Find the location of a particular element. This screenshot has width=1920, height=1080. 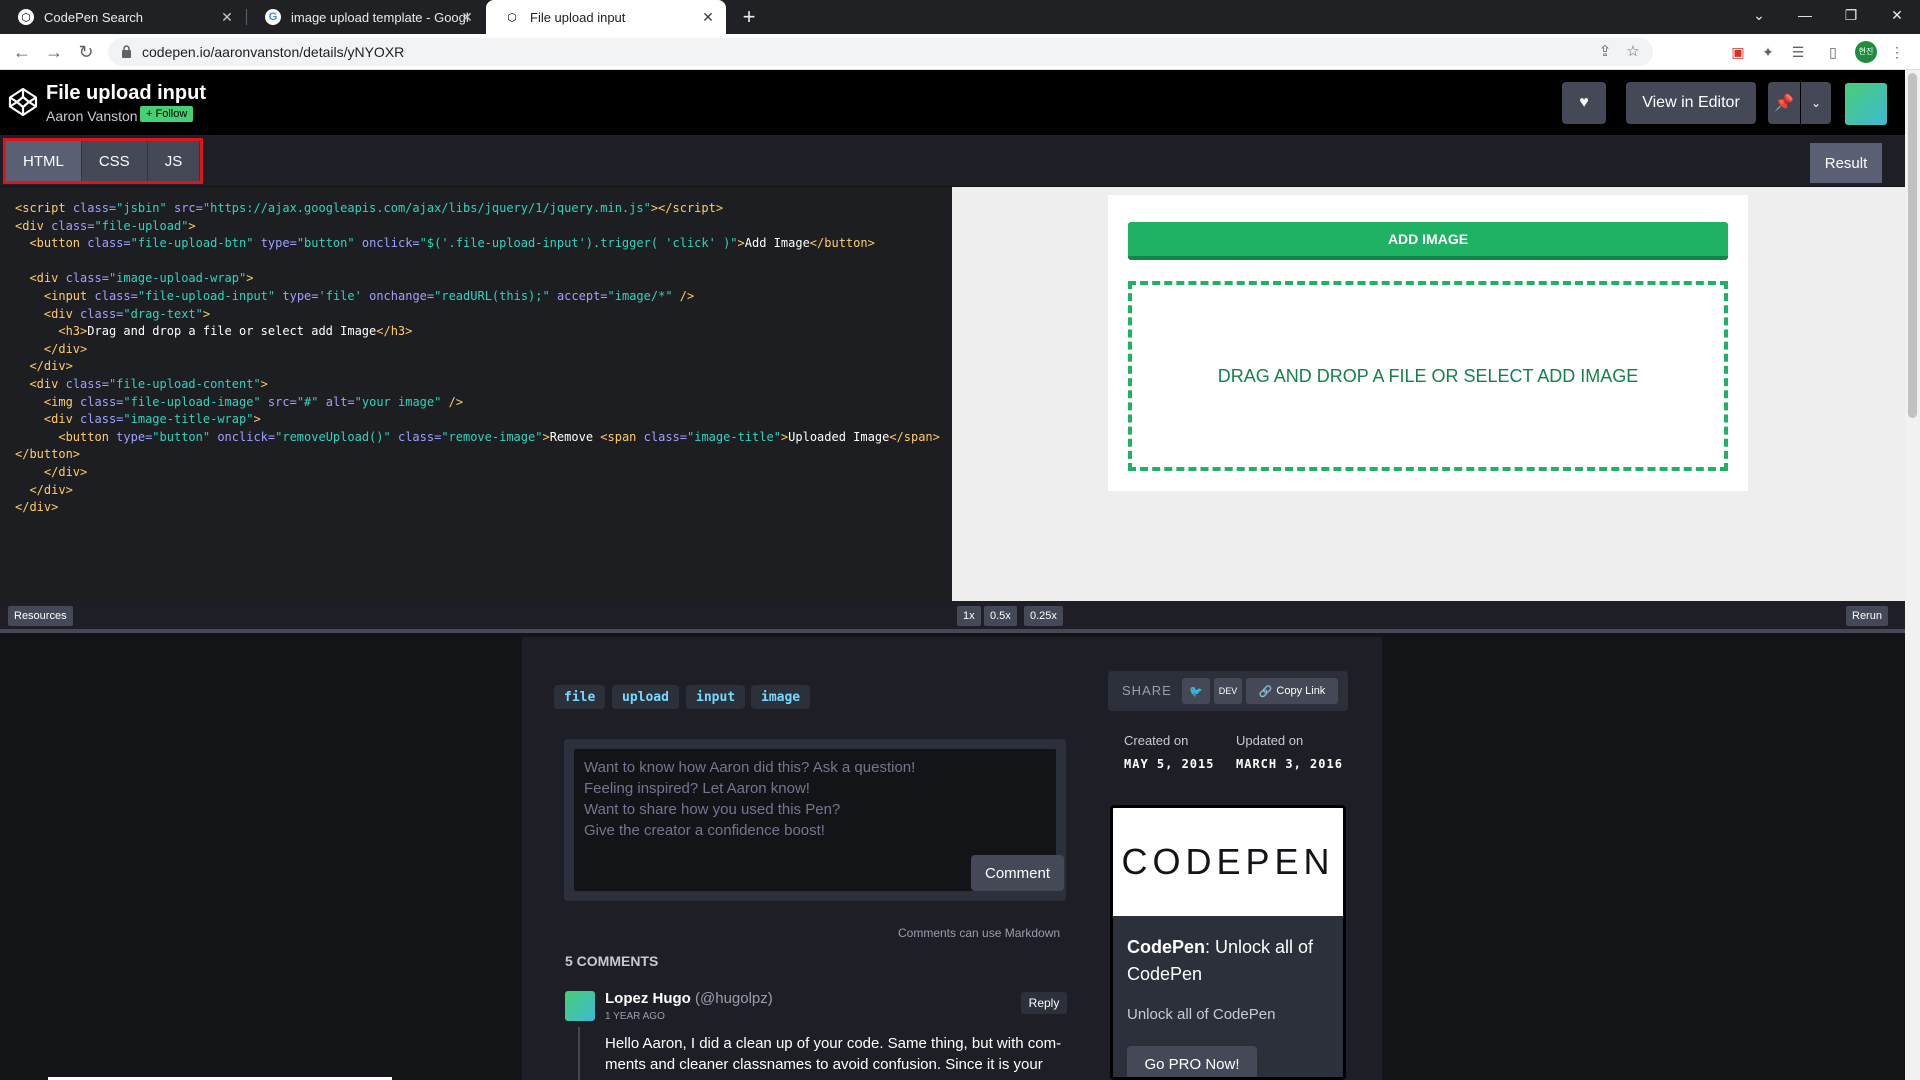

side-panel-icon: ▯ is located at coordinates (1833, 52).